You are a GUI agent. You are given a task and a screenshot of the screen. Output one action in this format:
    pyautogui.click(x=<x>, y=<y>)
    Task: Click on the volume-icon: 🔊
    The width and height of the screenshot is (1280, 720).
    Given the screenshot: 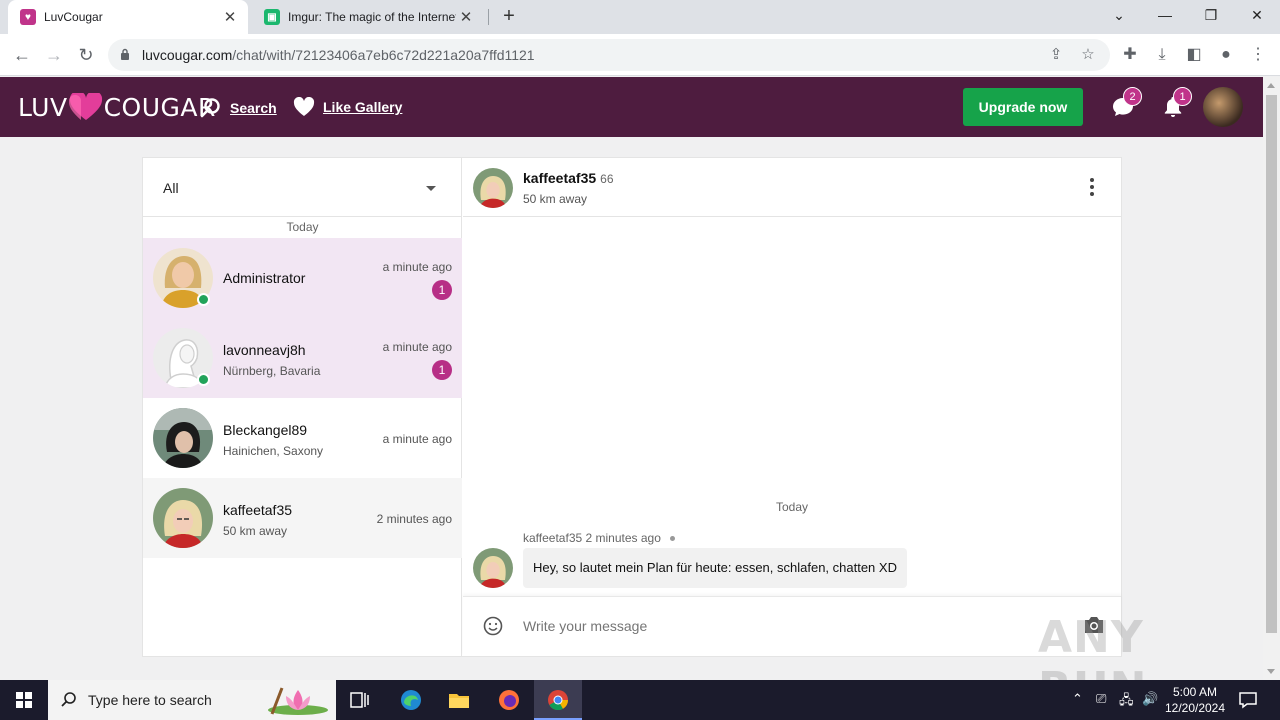 What is the action you would take?
    pyautogui.click(x=1150, y=699)
    